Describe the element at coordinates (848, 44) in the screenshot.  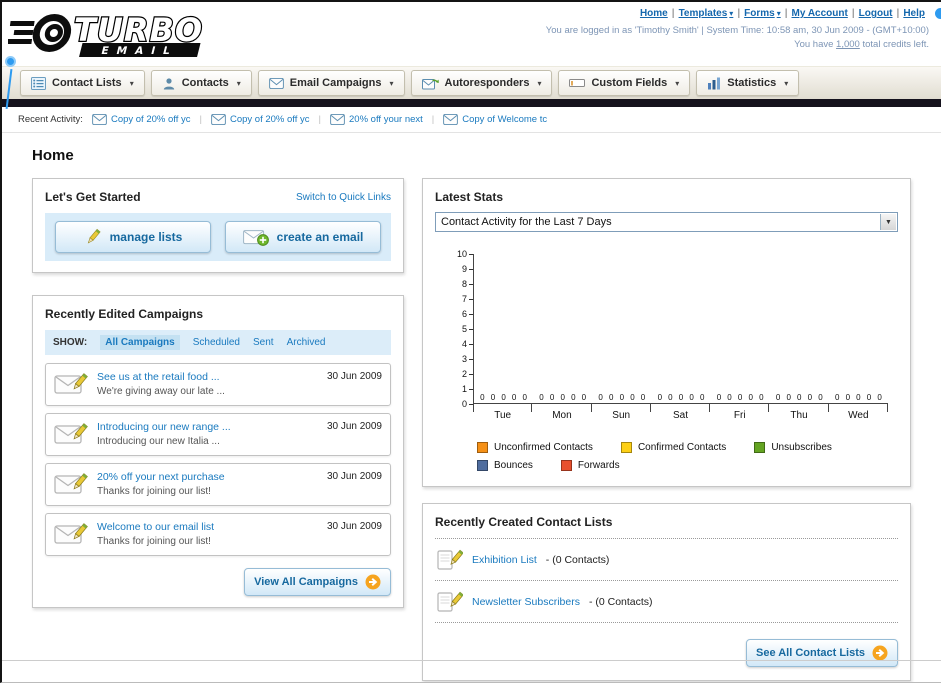
I see `credits-amount-link: 1,000` at that location.